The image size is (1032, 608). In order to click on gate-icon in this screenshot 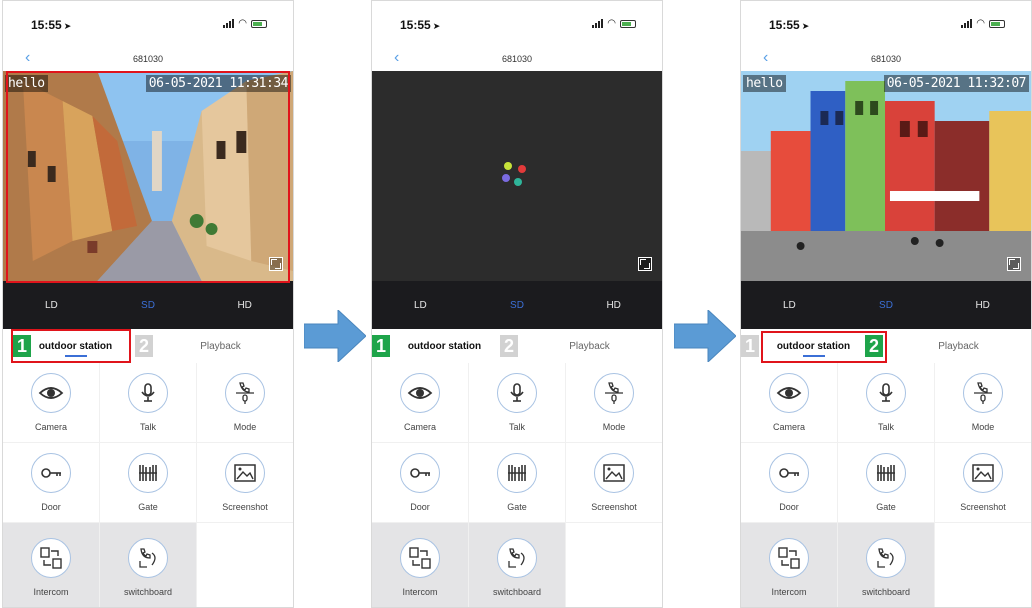, I will do `click(148, 473)`.